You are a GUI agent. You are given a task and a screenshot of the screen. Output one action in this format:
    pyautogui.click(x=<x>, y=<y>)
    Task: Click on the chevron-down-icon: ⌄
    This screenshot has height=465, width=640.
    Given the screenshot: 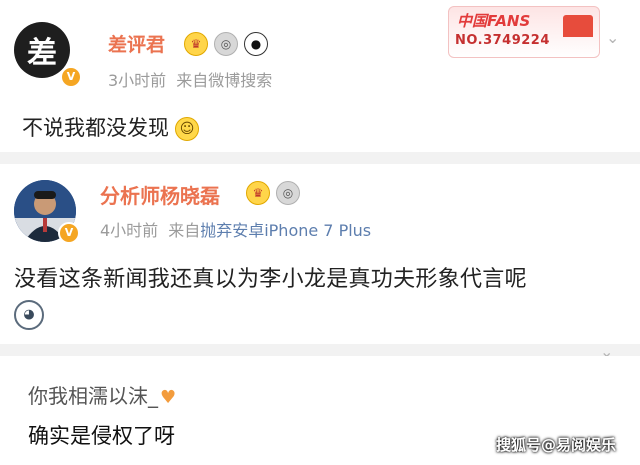 What is the action you would take?
    pyautogui.click(x=612, y=37)
    